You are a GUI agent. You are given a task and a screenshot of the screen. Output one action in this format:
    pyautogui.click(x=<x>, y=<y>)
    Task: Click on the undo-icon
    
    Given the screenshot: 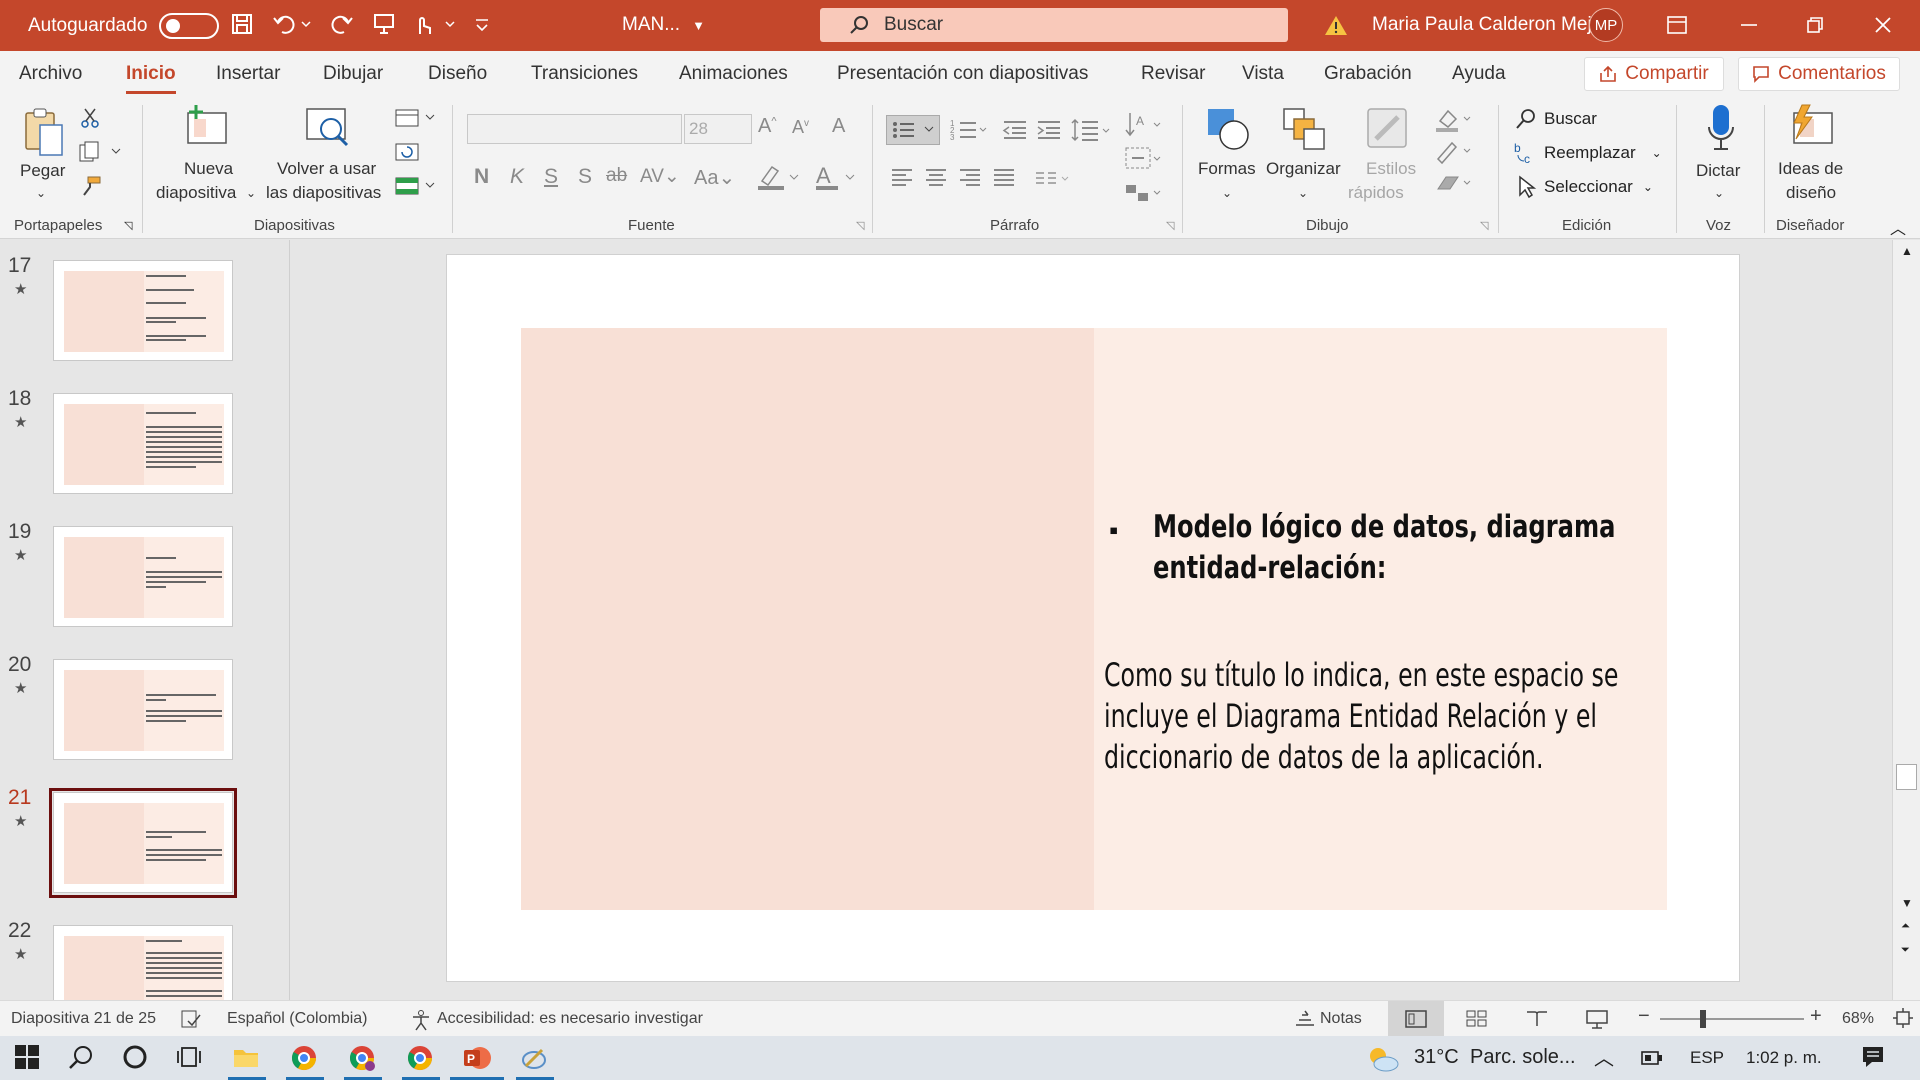 What is the action you would take?
    pyautogui.click(x=292, y=24)
    